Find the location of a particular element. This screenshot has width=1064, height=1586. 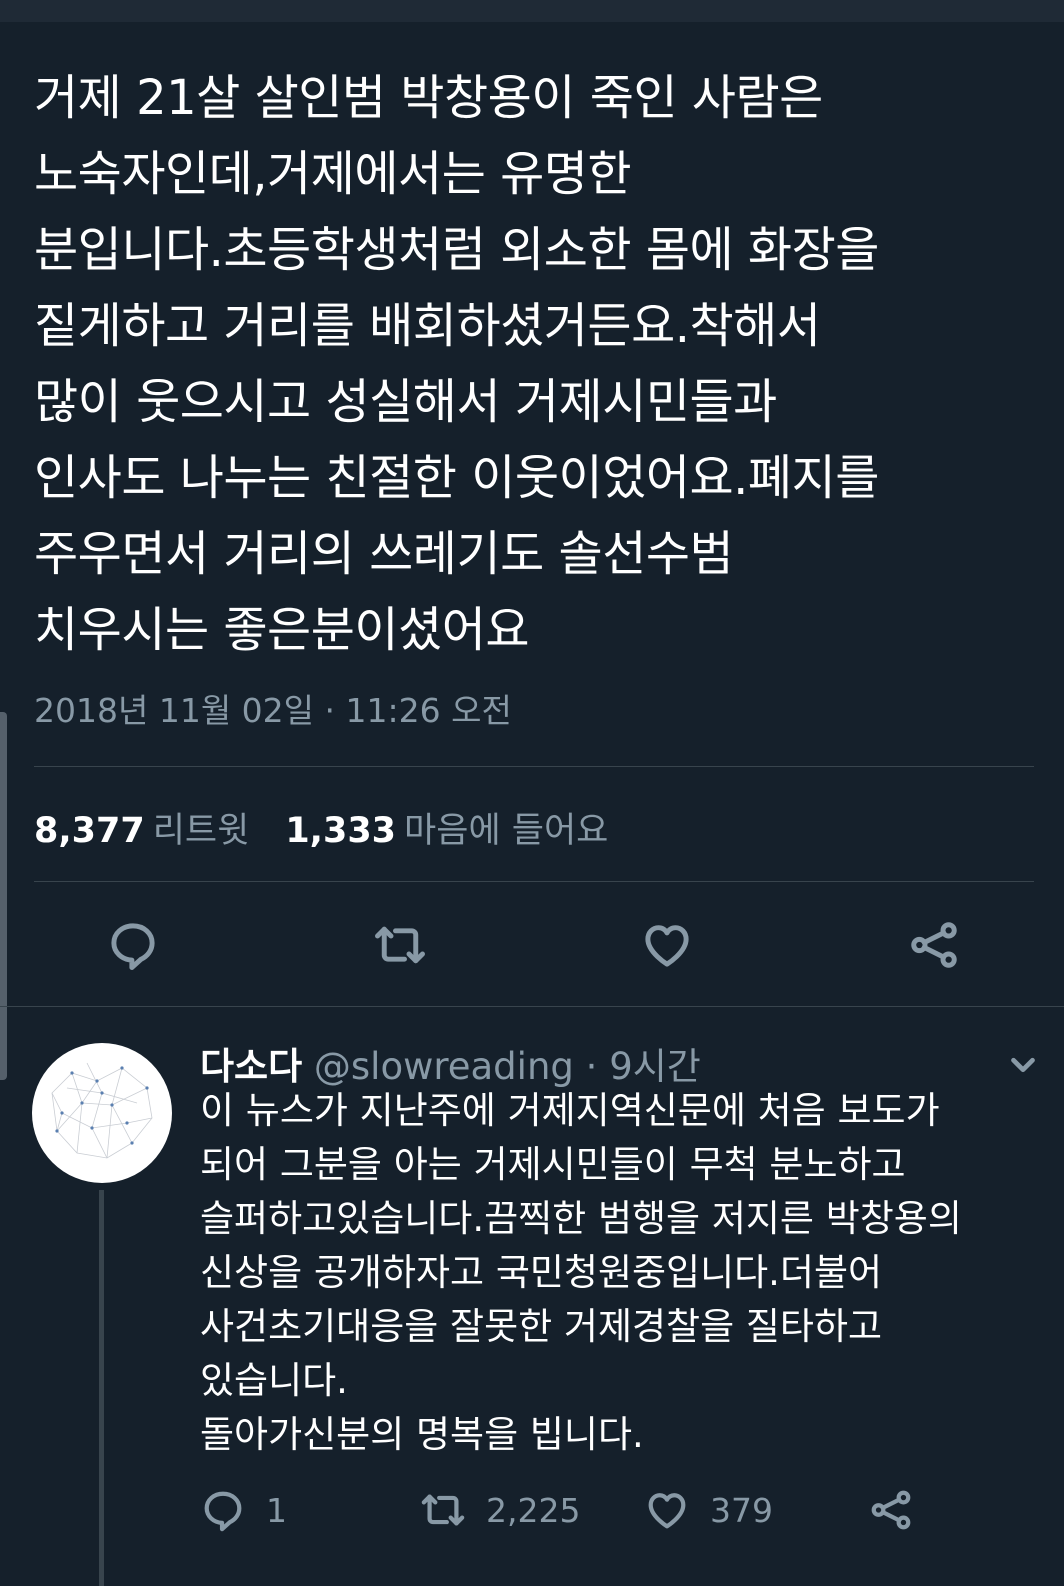

like-button is located at coordinates (667, 945).